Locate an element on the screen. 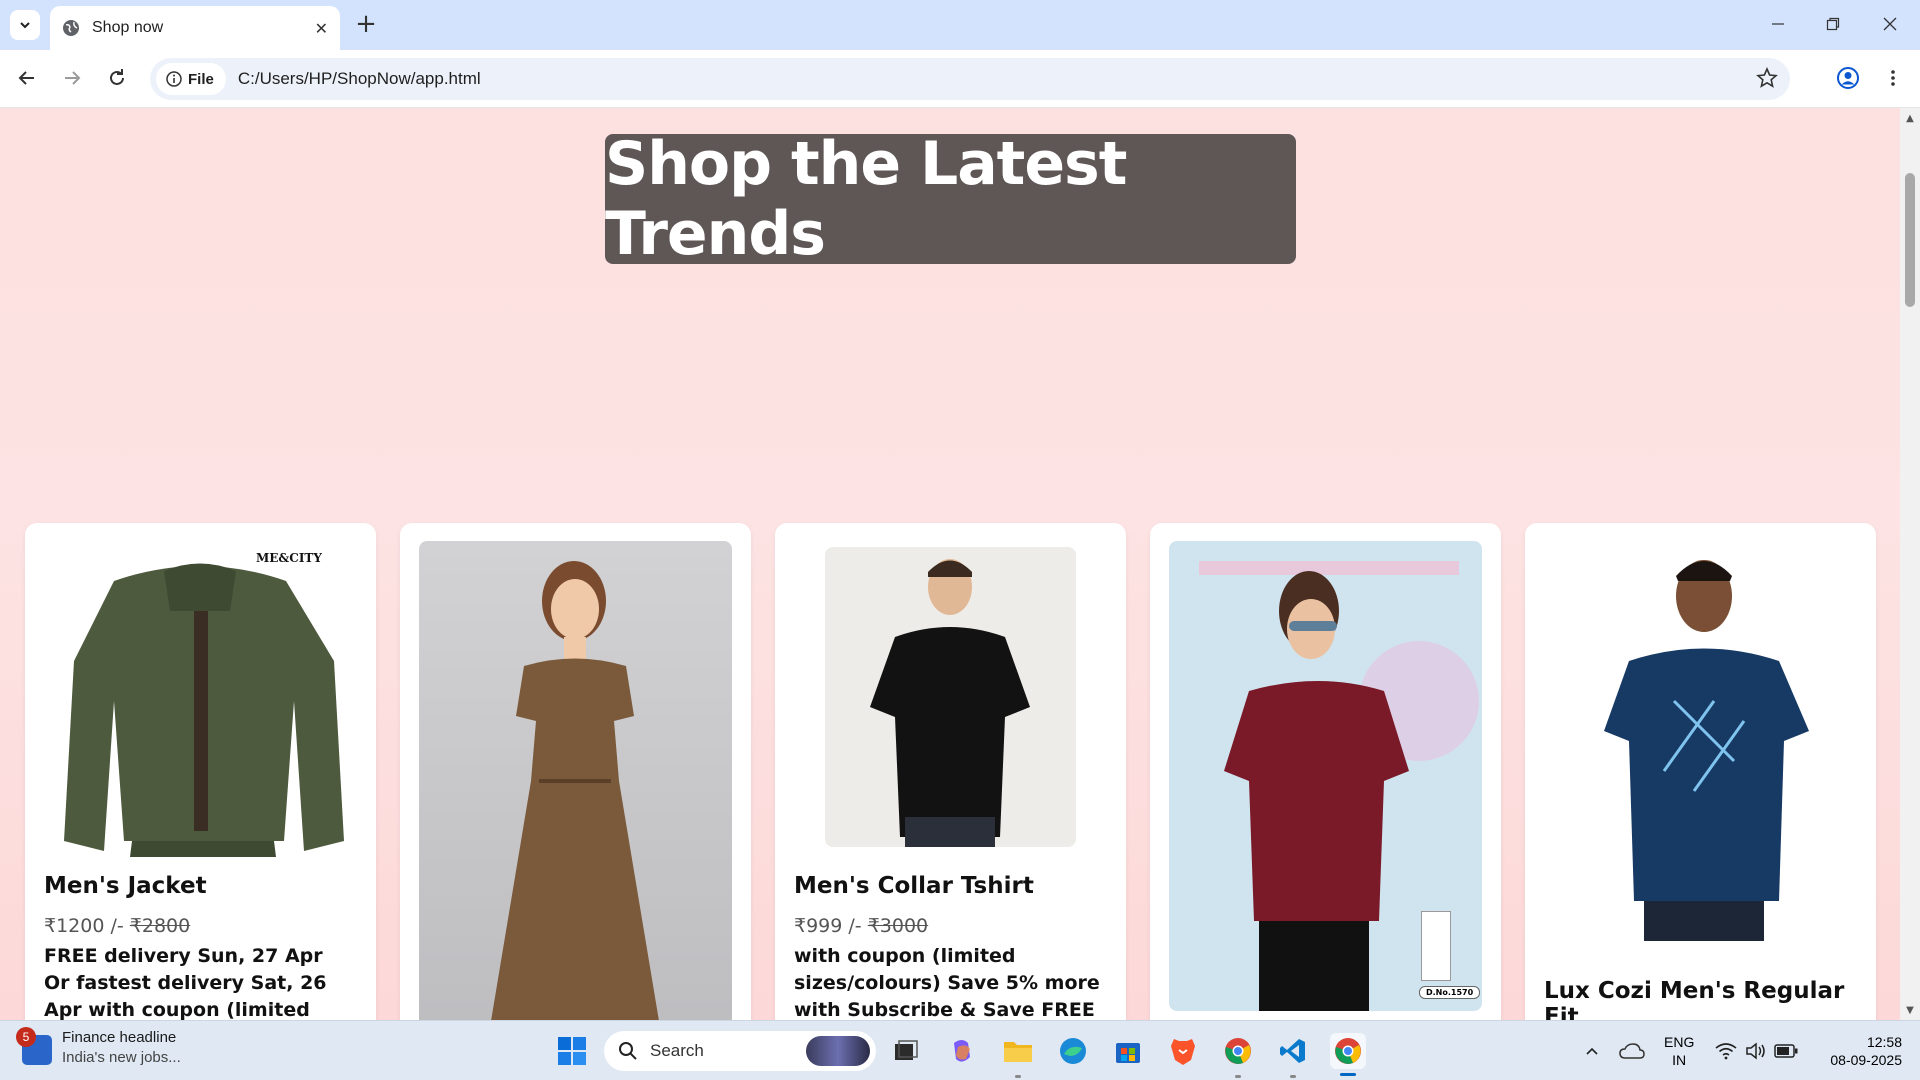  tshirt-image is located at coordinates (1706, 750).